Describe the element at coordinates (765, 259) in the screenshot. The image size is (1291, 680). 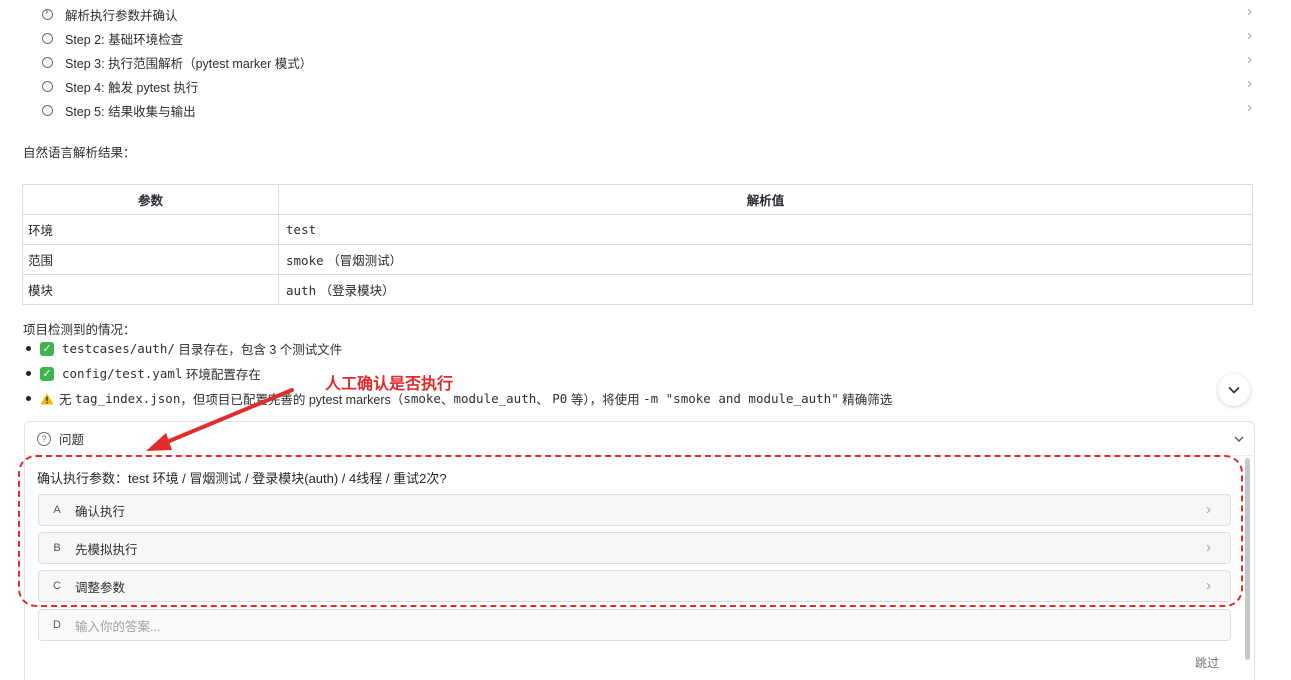
I see `param-value: smoke （冒烟测试）` at that location.